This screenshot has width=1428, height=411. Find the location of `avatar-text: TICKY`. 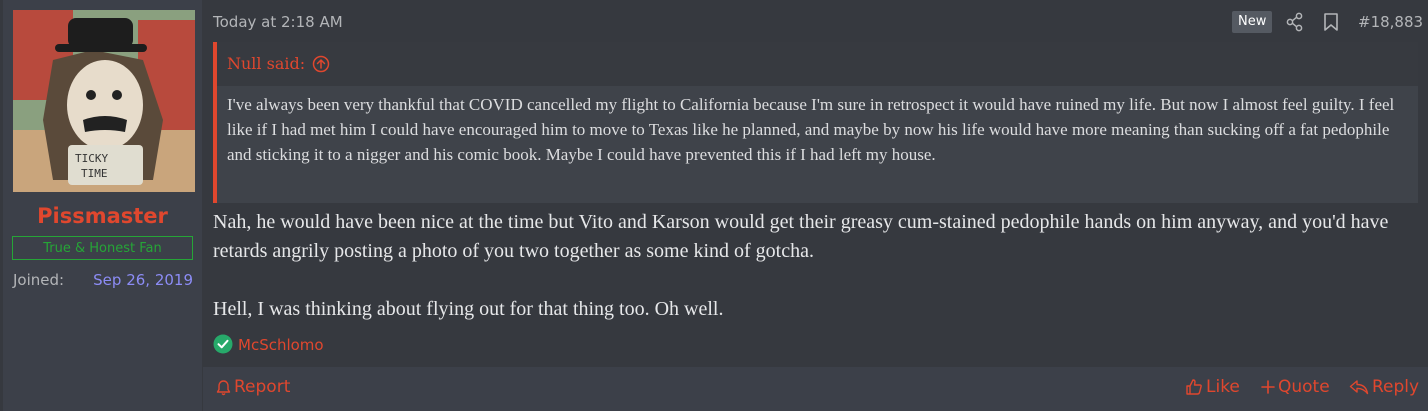

avatar-text: TICKY is located at coordinates (91, 158).